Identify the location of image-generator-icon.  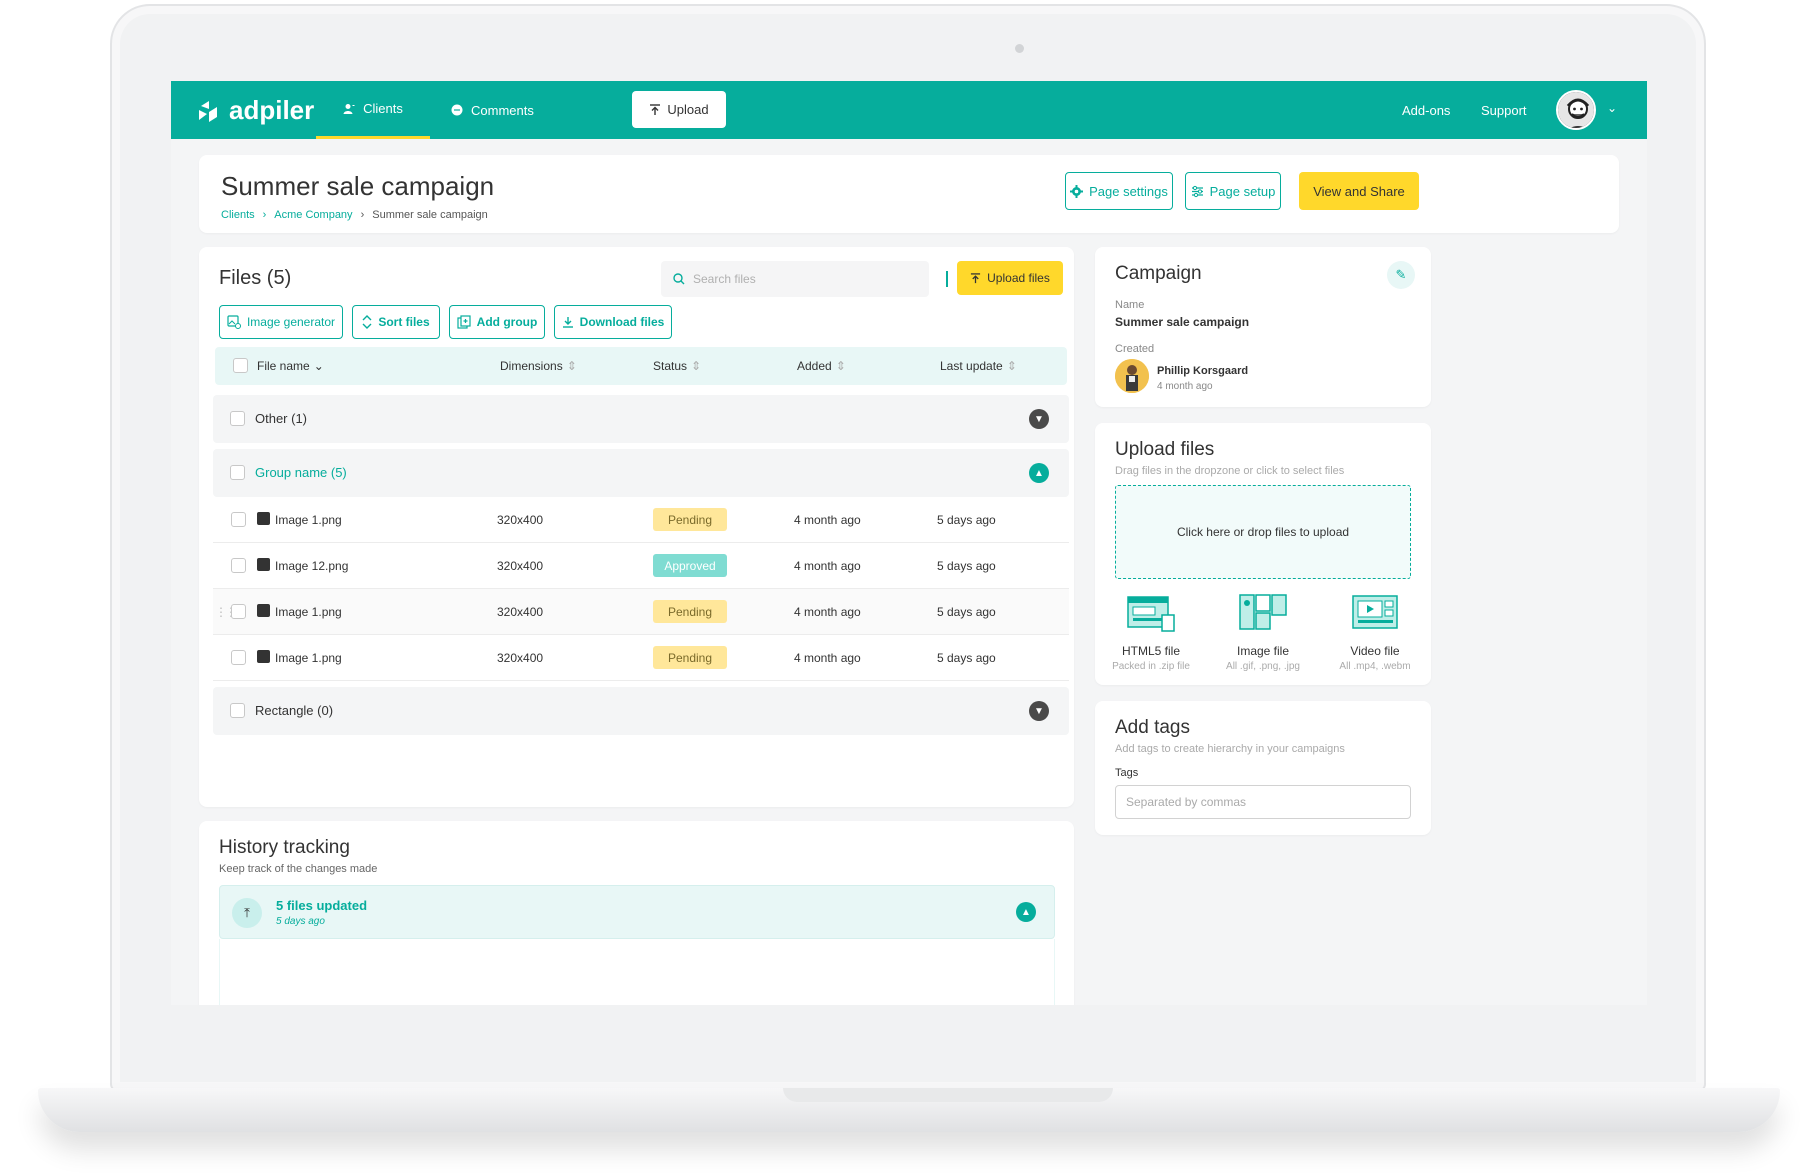
(234, 322).